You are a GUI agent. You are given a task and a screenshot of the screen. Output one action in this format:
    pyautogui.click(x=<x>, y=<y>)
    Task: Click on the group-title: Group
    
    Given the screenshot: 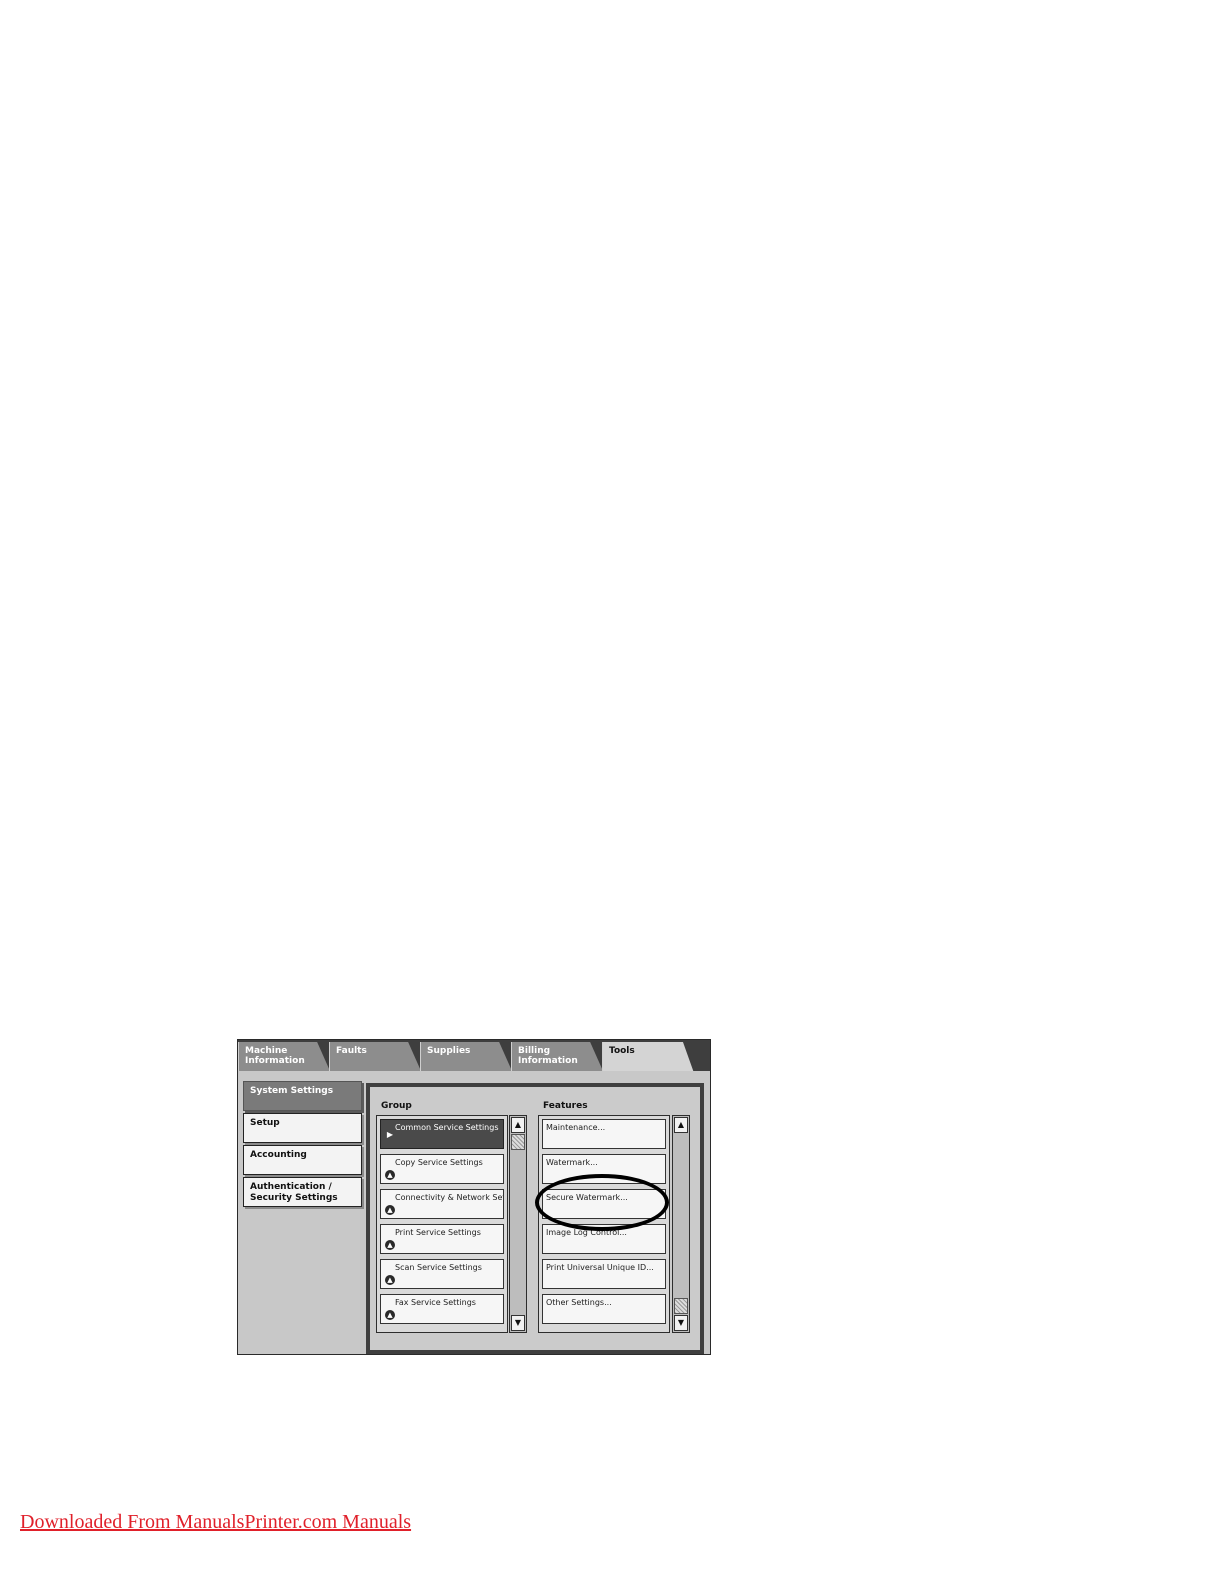 What is the action you would take?
    pyautogui.click(x=396, y=1106)
    